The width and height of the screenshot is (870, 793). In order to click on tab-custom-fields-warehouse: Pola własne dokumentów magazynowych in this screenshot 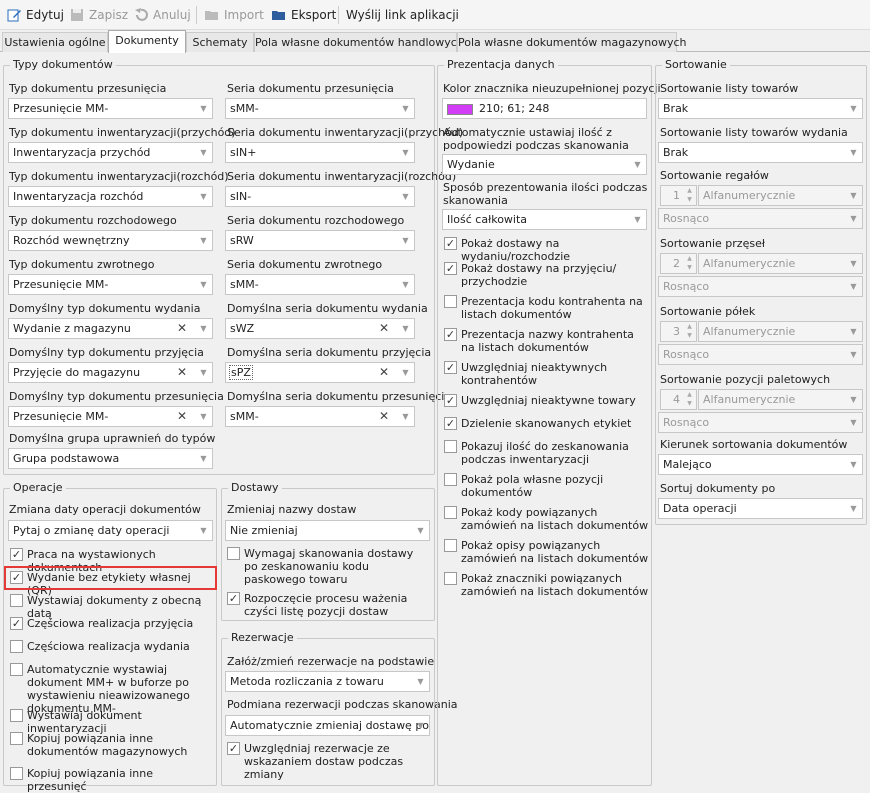, I will do `click(572, 42)`.